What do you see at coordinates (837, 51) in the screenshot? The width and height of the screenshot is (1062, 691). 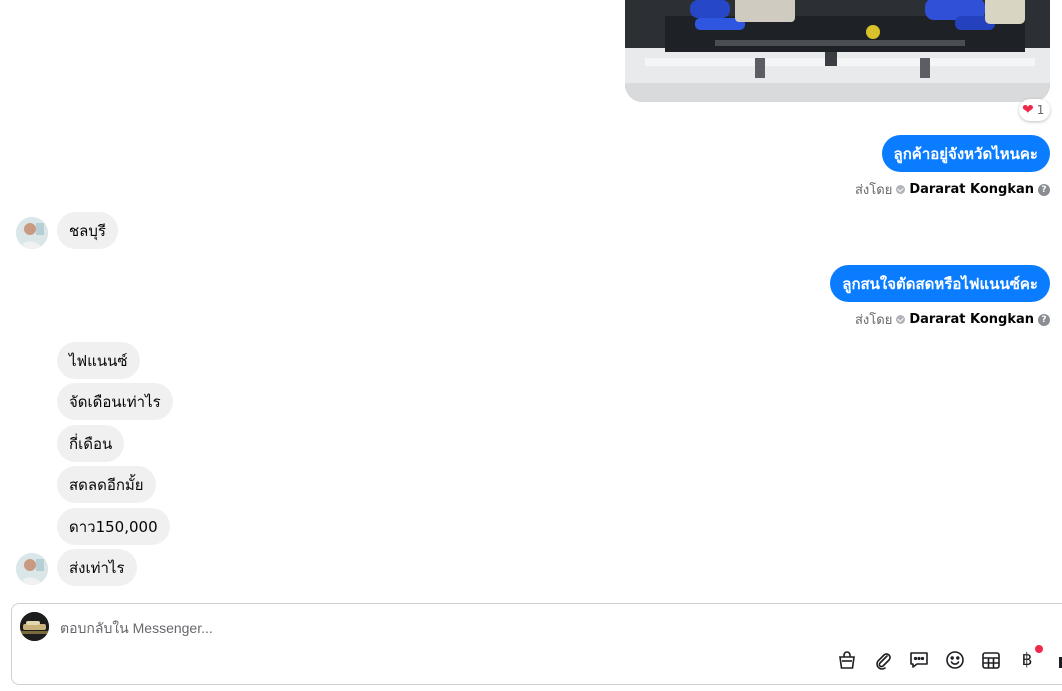 I see `image-attachment` at bounding box center [837, 51].